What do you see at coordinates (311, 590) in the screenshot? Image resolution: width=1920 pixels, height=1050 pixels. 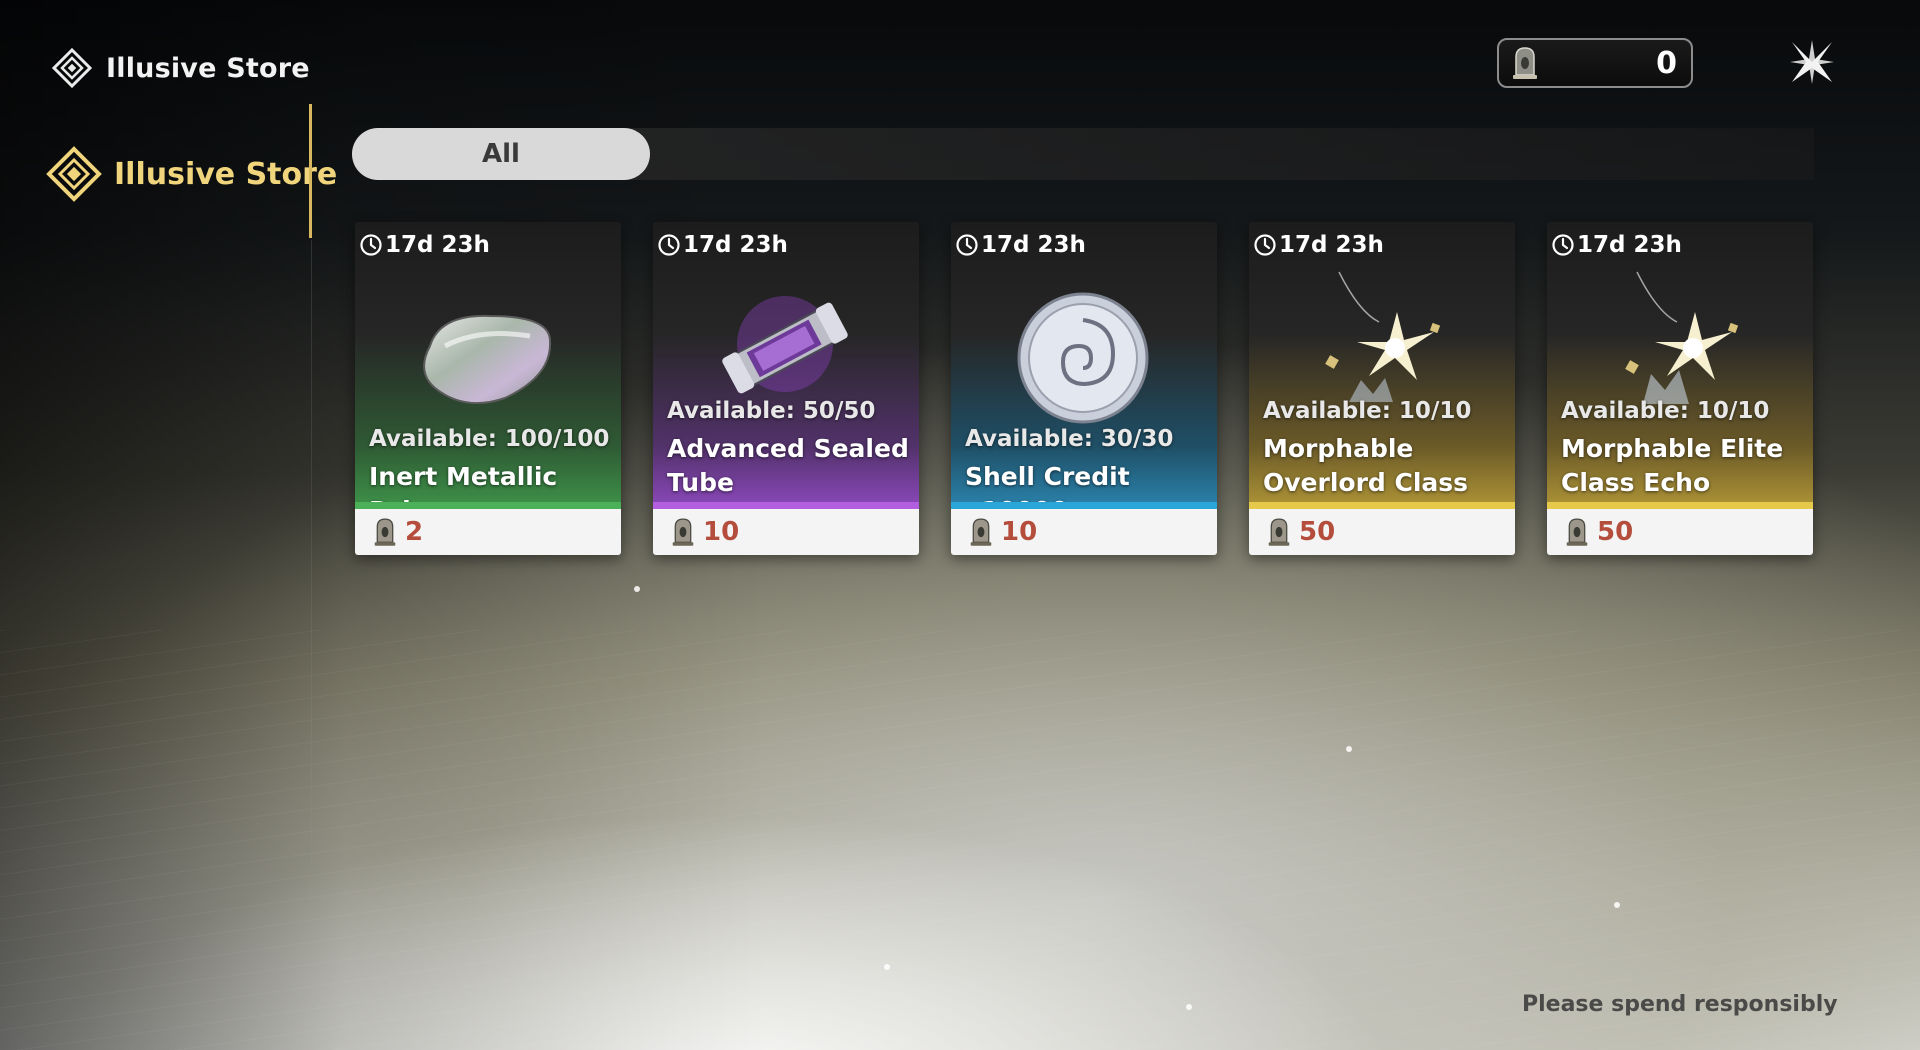 I see `sidebar-divider` at bounding box center [311, 590].